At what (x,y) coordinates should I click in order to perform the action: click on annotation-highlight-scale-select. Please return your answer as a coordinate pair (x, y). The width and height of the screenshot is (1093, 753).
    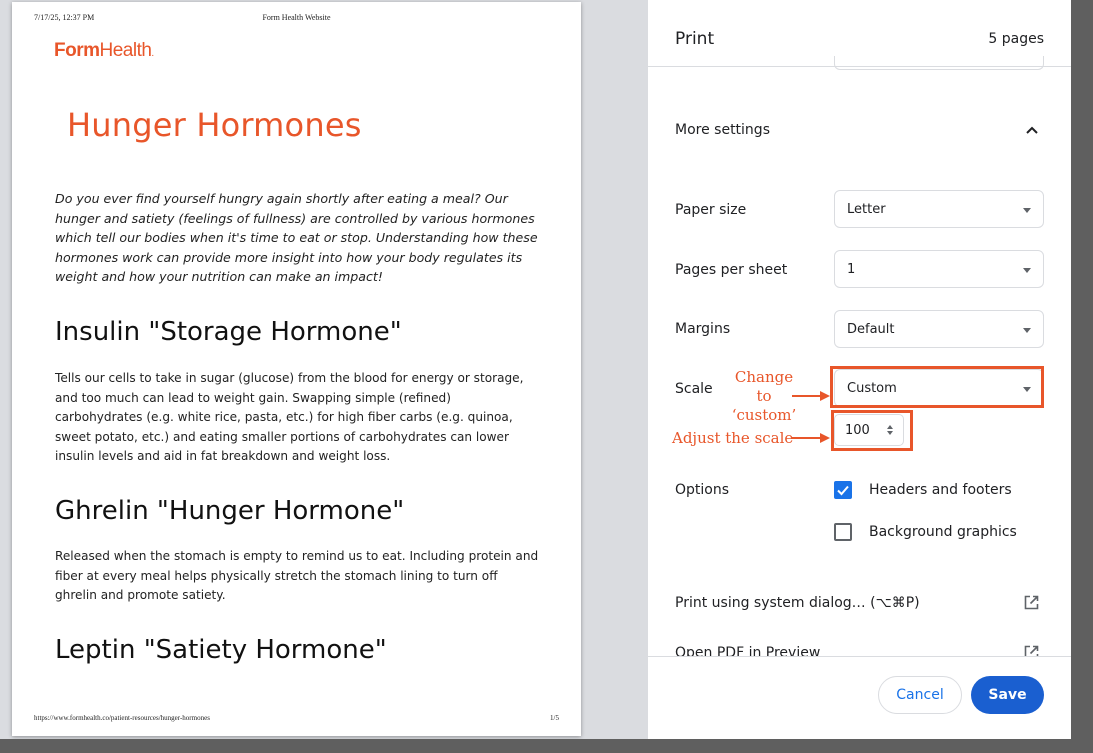
    Looking at the image, I should click on (937, 387).